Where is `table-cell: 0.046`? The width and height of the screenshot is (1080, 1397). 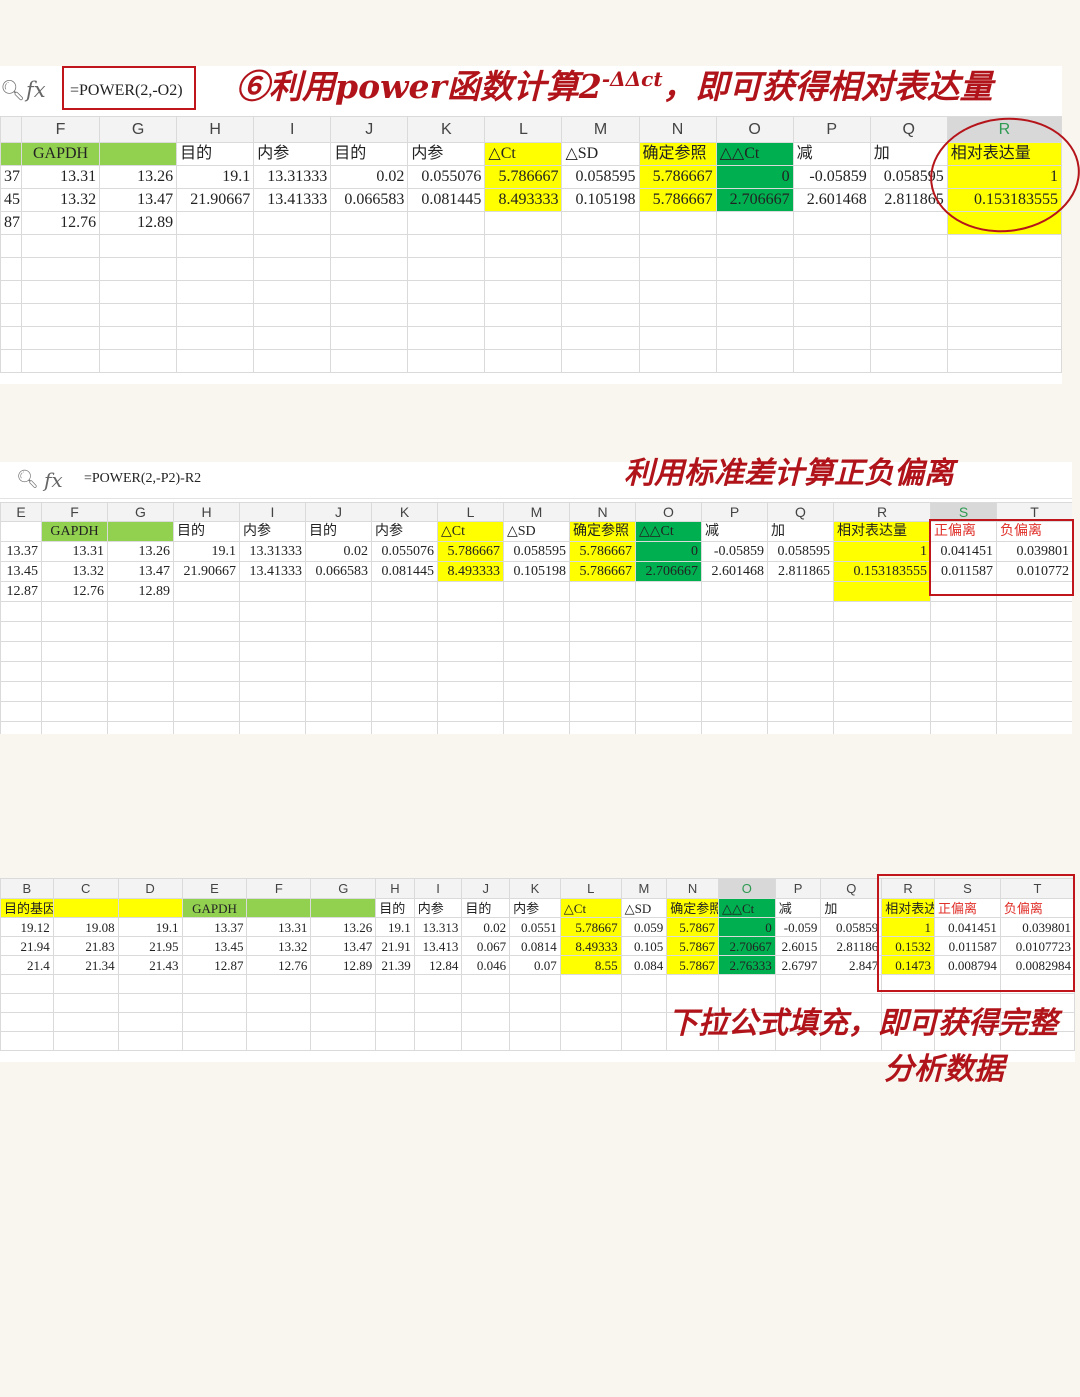
table-cell: 0.046 is located at coordinates (486, 965).